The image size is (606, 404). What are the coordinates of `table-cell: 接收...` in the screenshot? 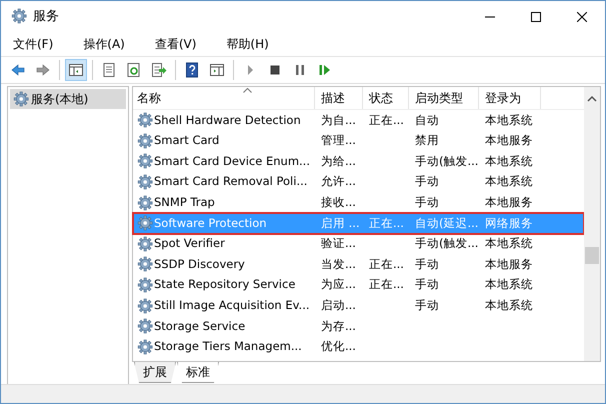 It's located at (338, 202).